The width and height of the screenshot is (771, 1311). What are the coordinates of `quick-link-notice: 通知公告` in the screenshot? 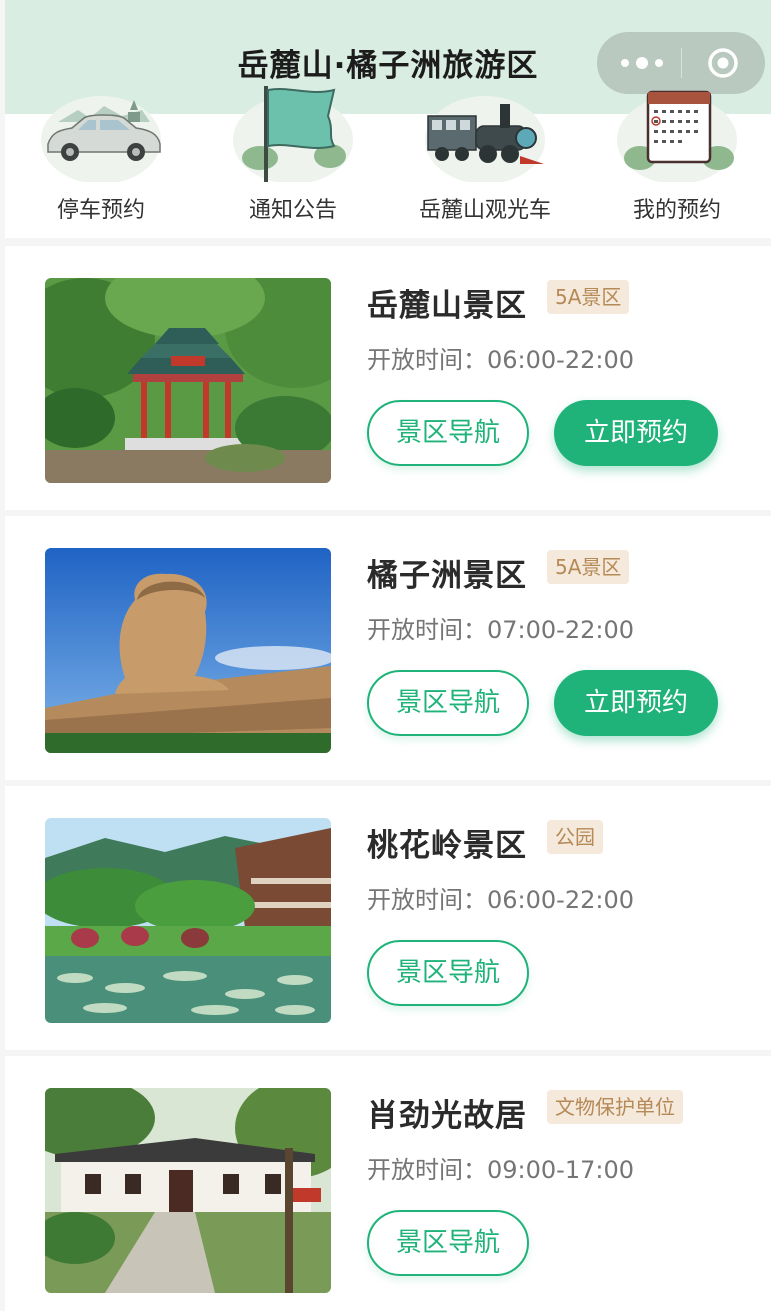 It's located at (293, 162).